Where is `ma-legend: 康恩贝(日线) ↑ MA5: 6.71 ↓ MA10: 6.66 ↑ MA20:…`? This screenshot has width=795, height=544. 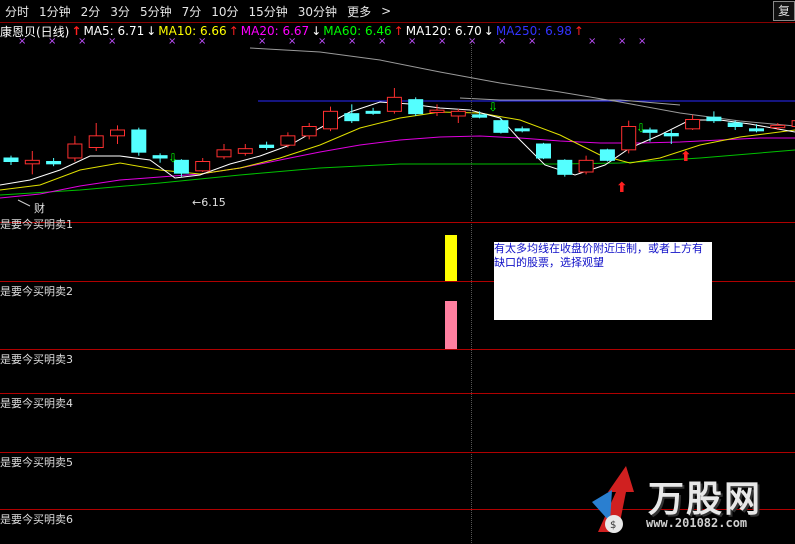
ma-legend: 康恩贝(日线) ↑ MA5: 6.71 ↓ MA10: 6.66 ↑ MA20:… is located at coordinates (293, 31).